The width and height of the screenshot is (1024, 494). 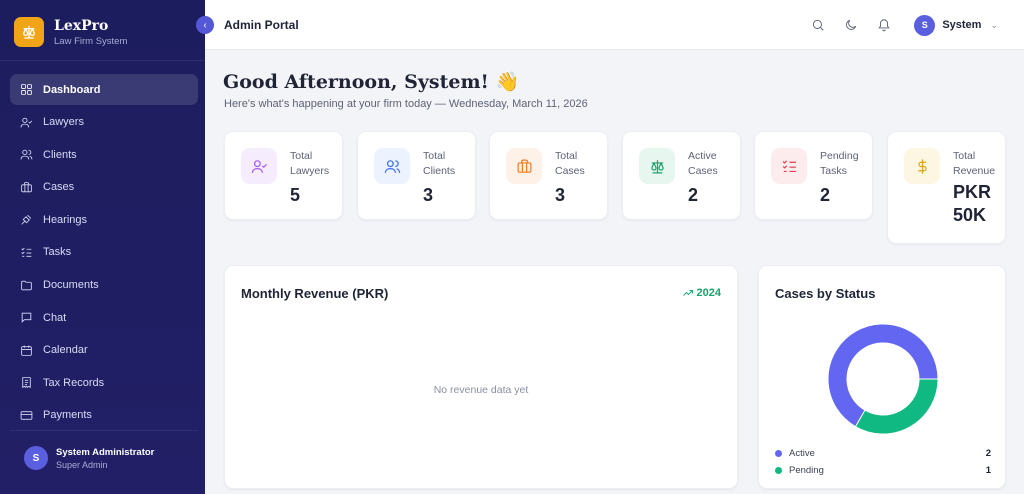 What do you see at coordinates (57, 252) in the screenshot?
I see `sidebar-item-label: Tasks` at bounding box center [57, 252].